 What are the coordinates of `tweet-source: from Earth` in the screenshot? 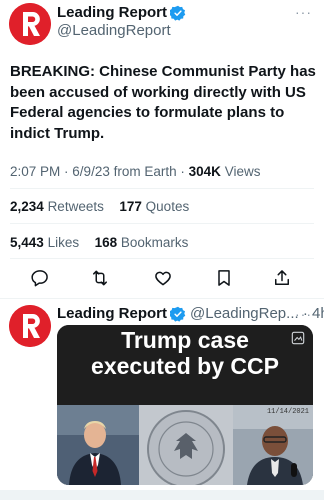 It's located at (145, 171).